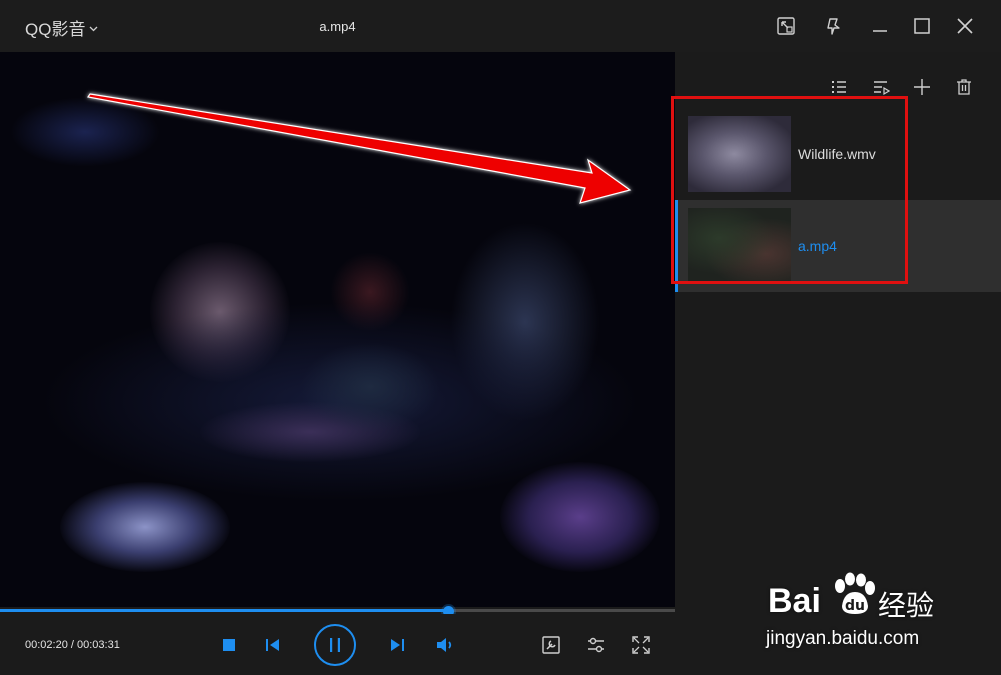 Image resolution: width=1001 pixels, height=675 pixels. I want to click on pause-icon, so click(335, 645).